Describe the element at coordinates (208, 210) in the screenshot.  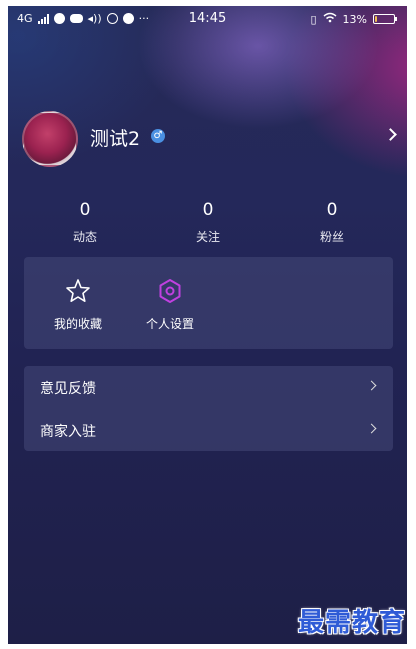
I see `stat-following-value: 0` at that location.